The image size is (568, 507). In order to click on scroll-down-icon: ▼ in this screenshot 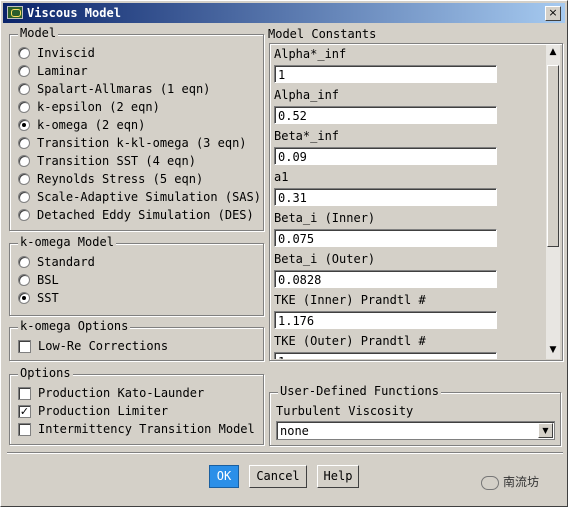, I will do `click(553, 350)`.